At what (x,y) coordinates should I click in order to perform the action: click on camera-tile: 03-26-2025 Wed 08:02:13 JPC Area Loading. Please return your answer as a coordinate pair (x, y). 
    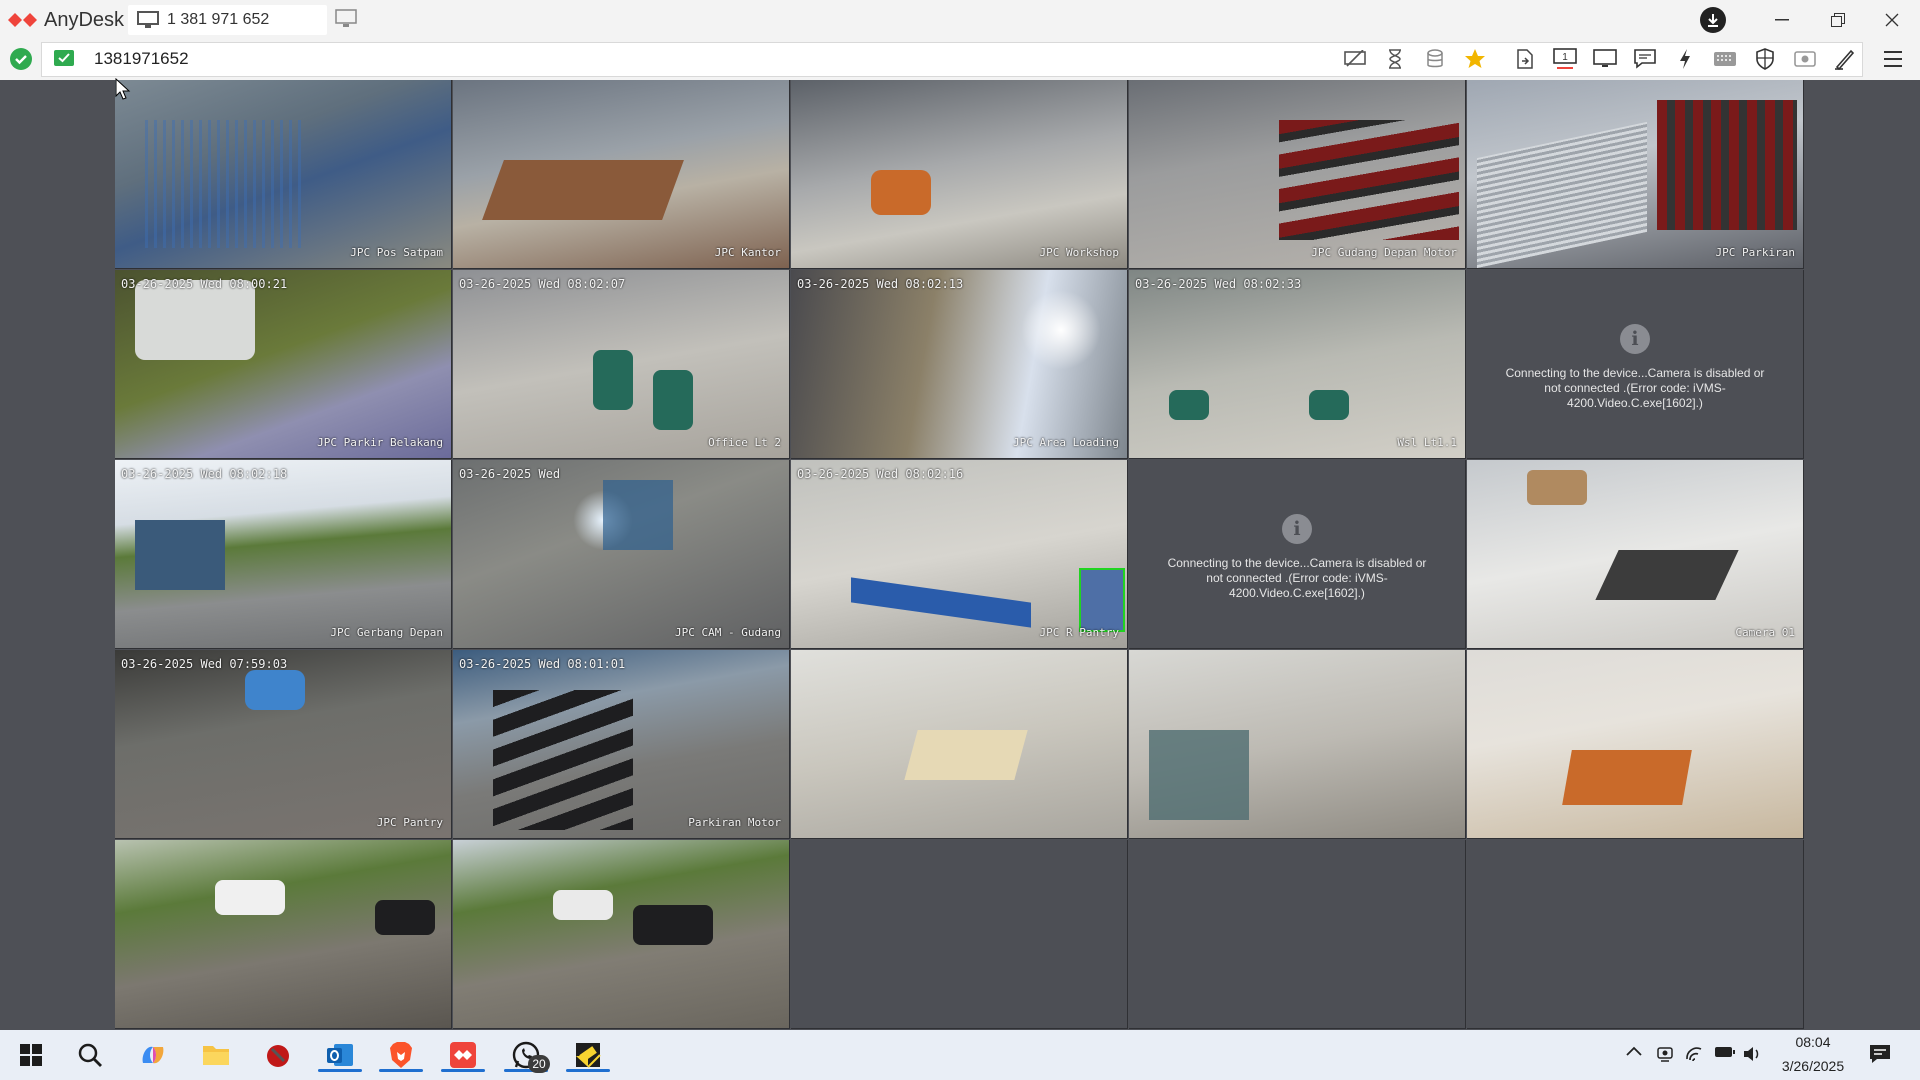
    Looking at the image, I should click on (959, 364).